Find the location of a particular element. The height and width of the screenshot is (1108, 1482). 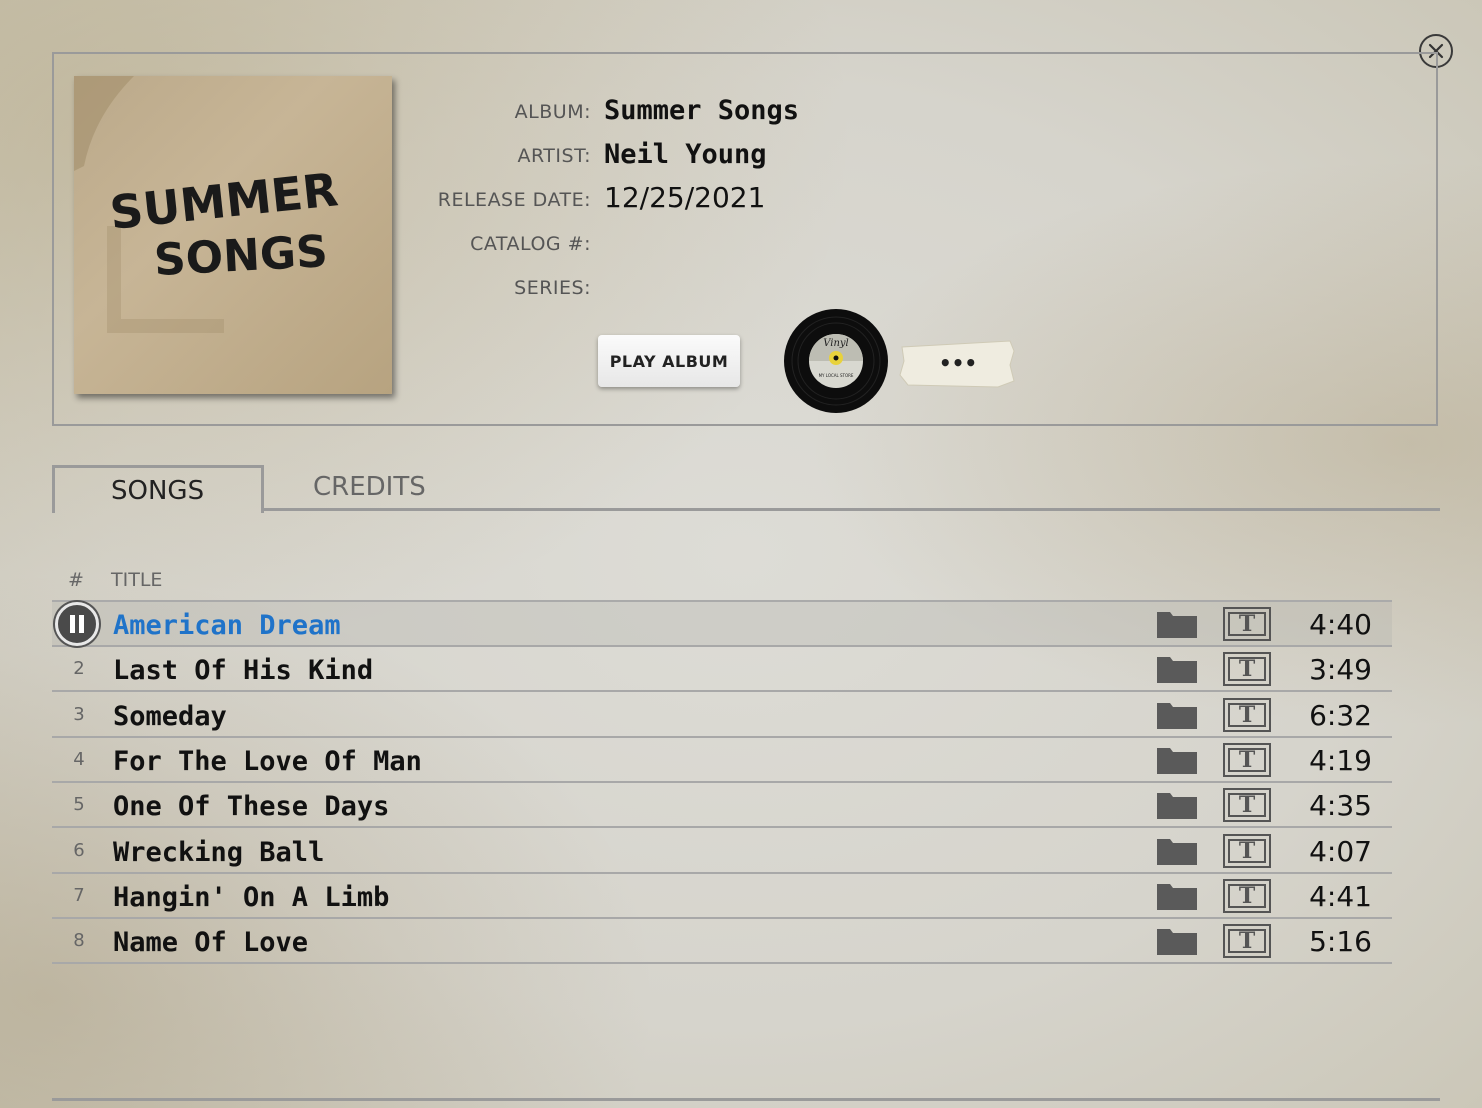

bottom-divider is located at coordinates (746, 1099).